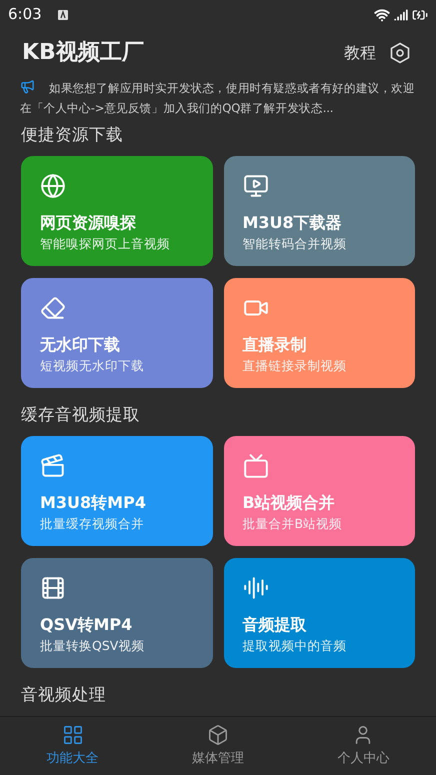  I want to click on signal-icon, so click(401, 15).